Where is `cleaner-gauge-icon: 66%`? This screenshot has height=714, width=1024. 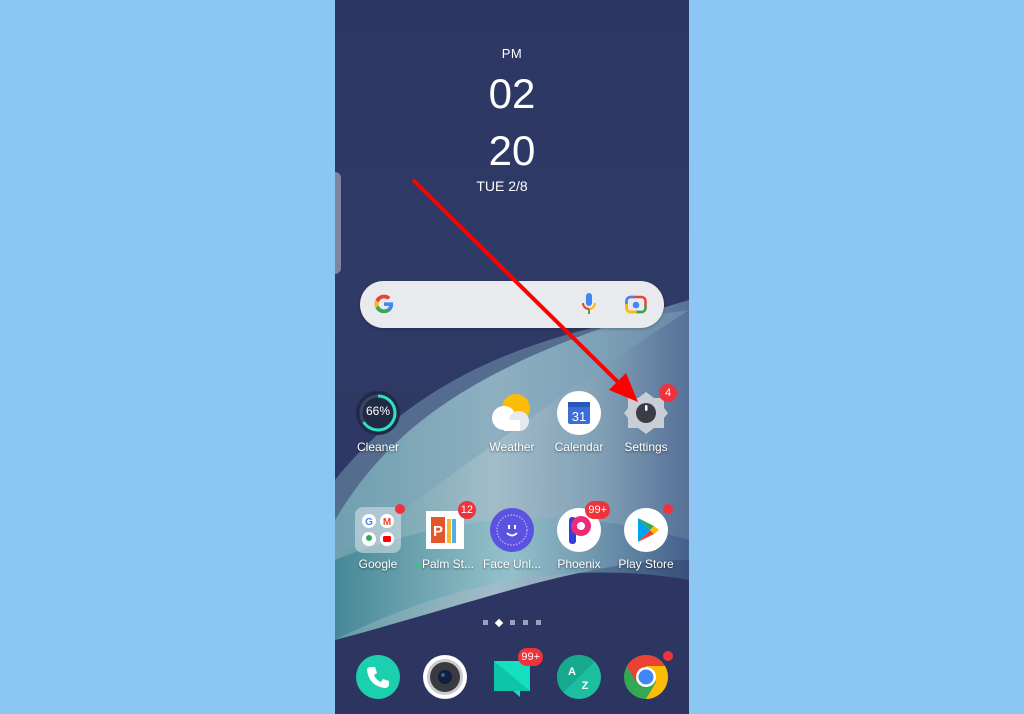
cleaner-gauge-icon: 66% is located at coordinates (378, 413).